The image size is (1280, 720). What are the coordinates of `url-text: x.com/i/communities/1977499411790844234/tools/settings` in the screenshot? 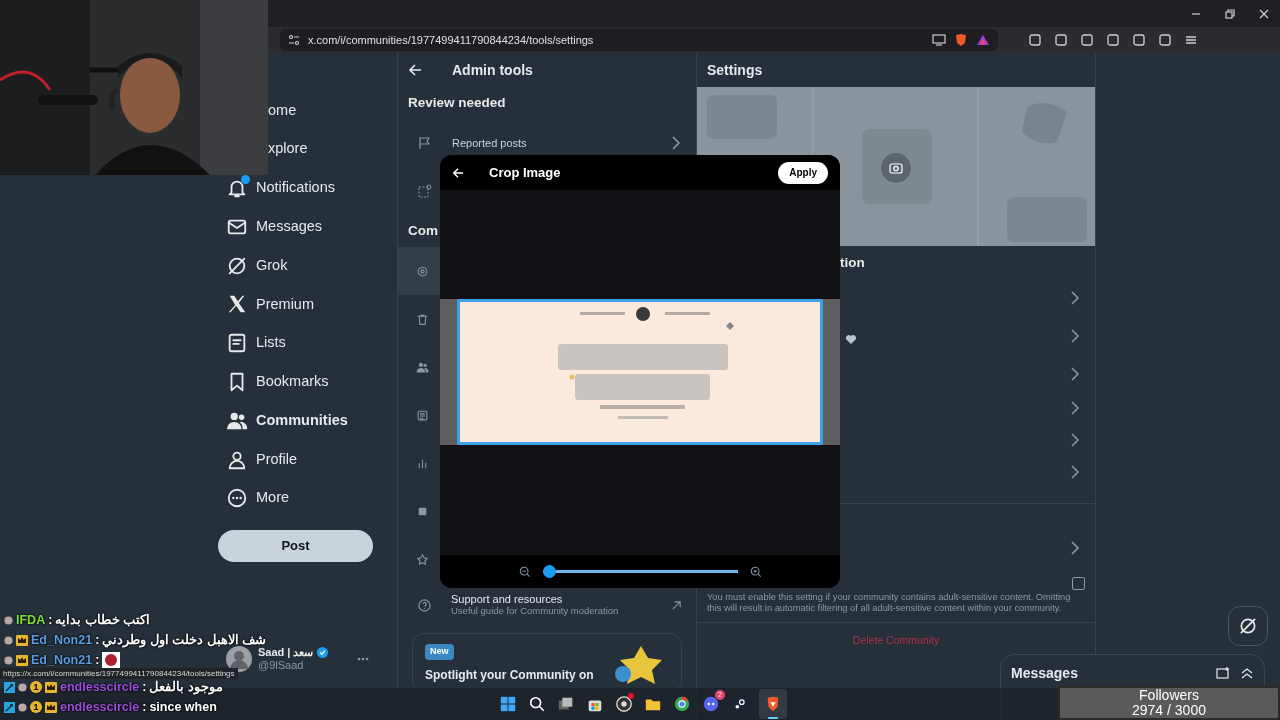 It's located at (451, 40).